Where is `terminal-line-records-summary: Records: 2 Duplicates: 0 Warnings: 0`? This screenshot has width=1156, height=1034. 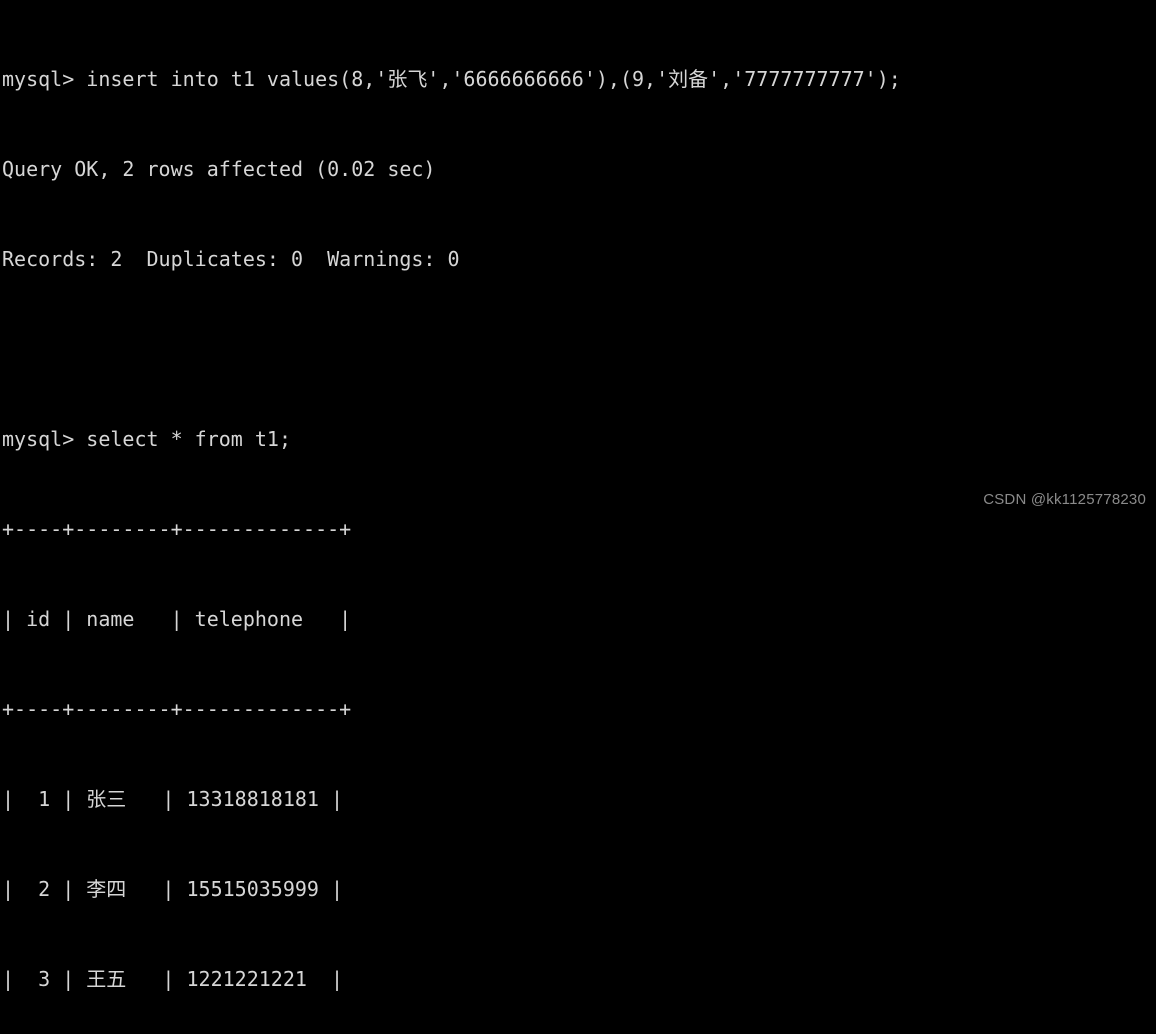
terminal-line-records-summary: Records: 2 Duplicates: 0 Warnings: 0 is located at coordinates (231, 259).